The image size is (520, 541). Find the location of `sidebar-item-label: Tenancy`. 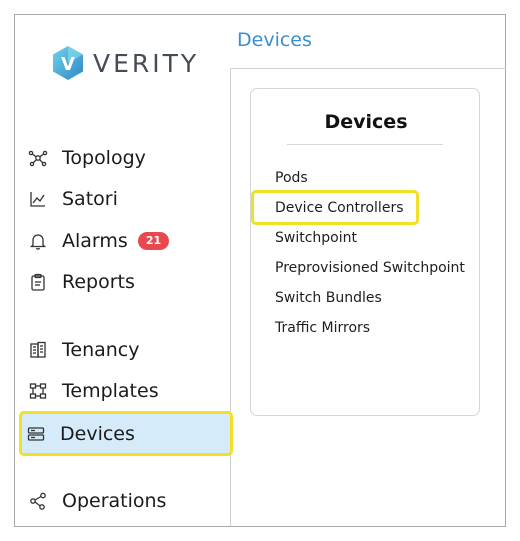

sidebar-item-label: Tenancy is located at coordinates (101, 350).